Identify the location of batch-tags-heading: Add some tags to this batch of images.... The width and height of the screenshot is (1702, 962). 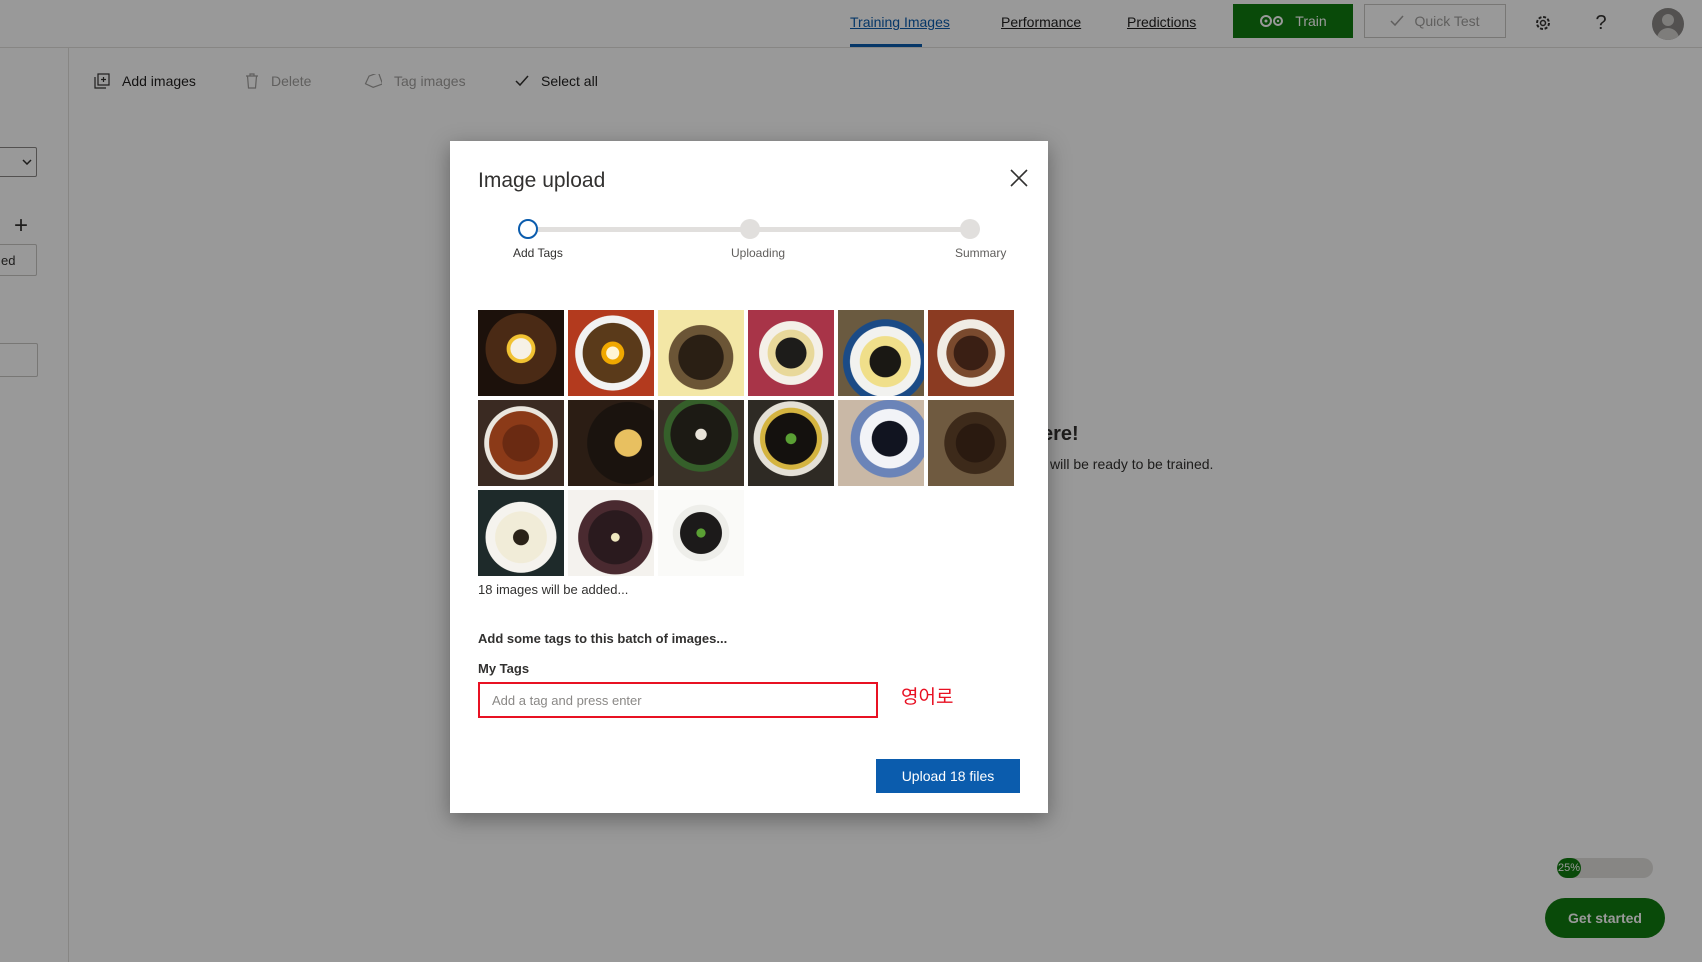
(603, 638).